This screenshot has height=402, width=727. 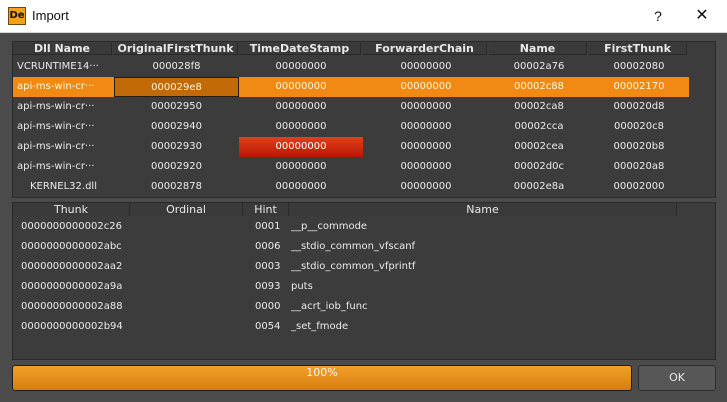 What do you see at coordinates (71, 209) in the screenshot?
I see `col-thunk: Thunk` at bounding box center [71, 209].